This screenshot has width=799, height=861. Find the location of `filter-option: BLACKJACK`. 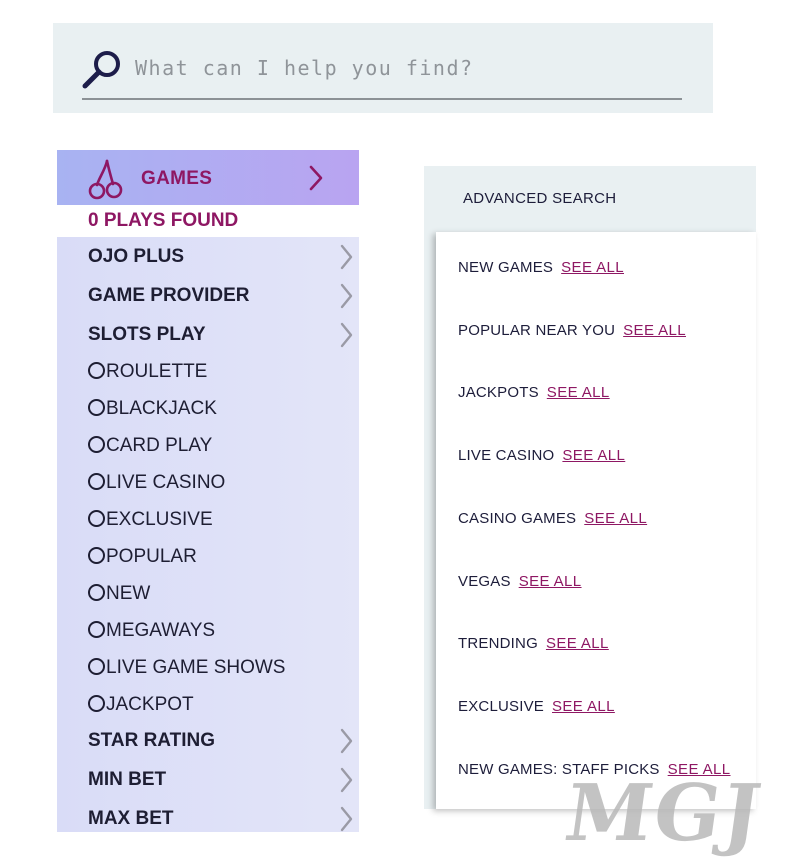

filter-option: BLACKJACK is located at coordinates (223, 409).